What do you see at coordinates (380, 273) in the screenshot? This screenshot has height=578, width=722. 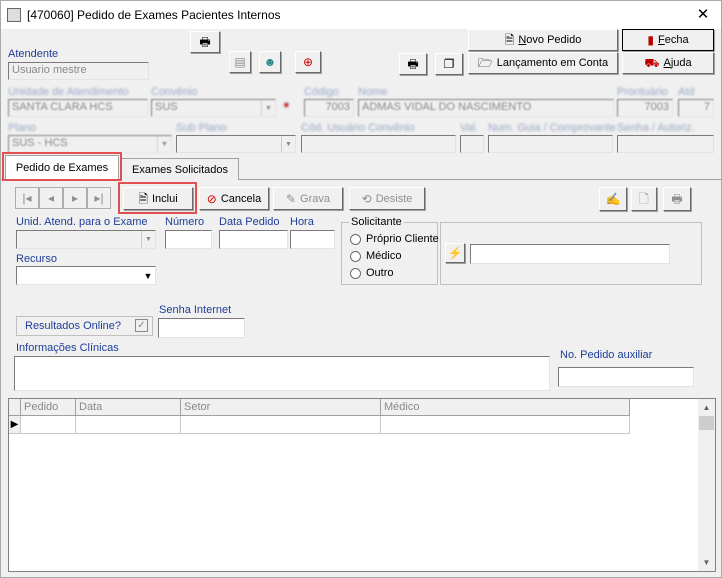 I see `radio-outro-label: Outro` at bounding box center [380, 273].